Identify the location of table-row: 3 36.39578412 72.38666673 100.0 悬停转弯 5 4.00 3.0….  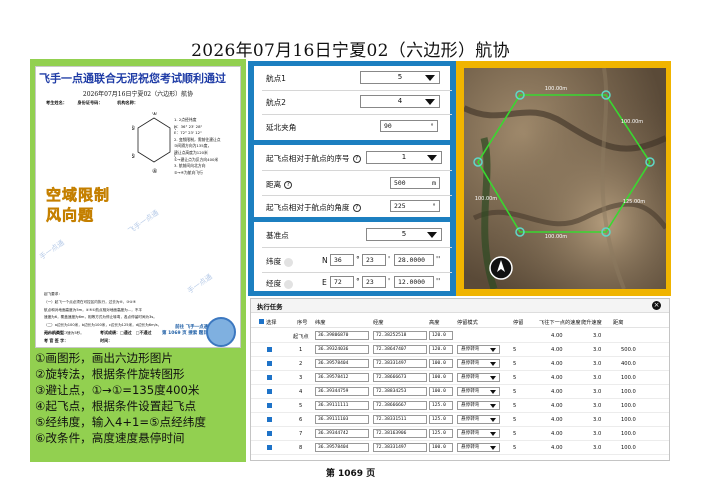
(460, 378).